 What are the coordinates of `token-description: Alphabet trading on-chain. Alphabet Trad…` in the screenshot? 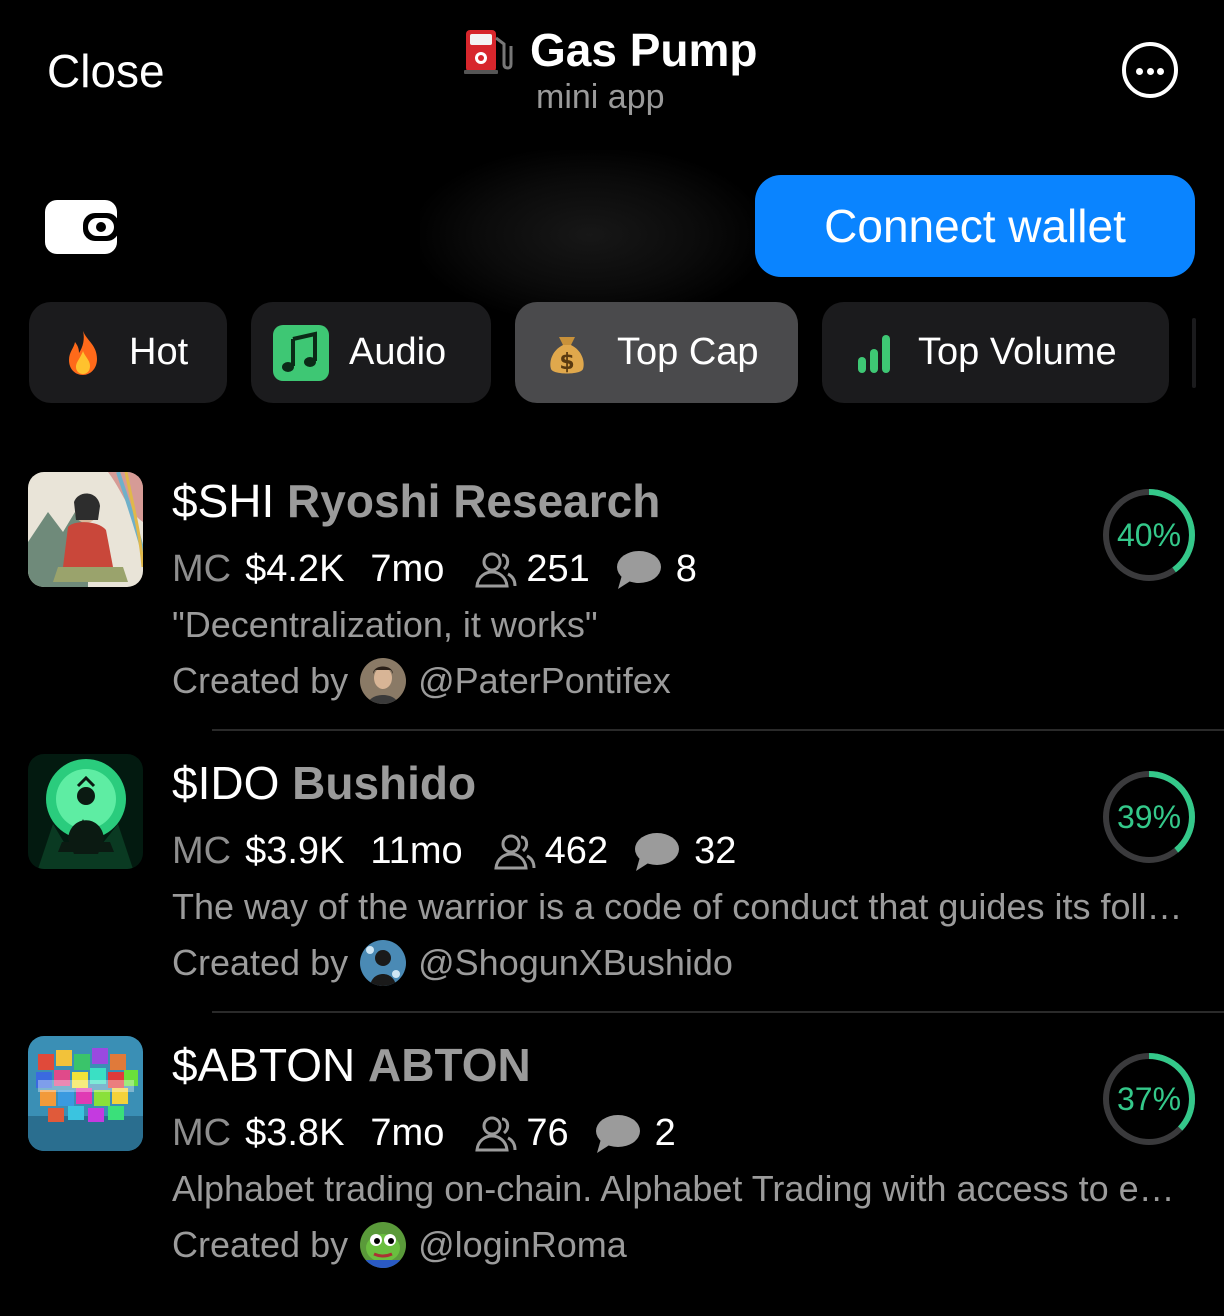 It's located at (679, 1188).